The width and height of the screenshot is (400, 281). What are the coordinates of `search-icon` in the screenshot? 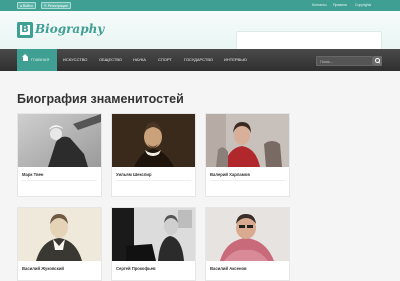 It's located at (377, 61).